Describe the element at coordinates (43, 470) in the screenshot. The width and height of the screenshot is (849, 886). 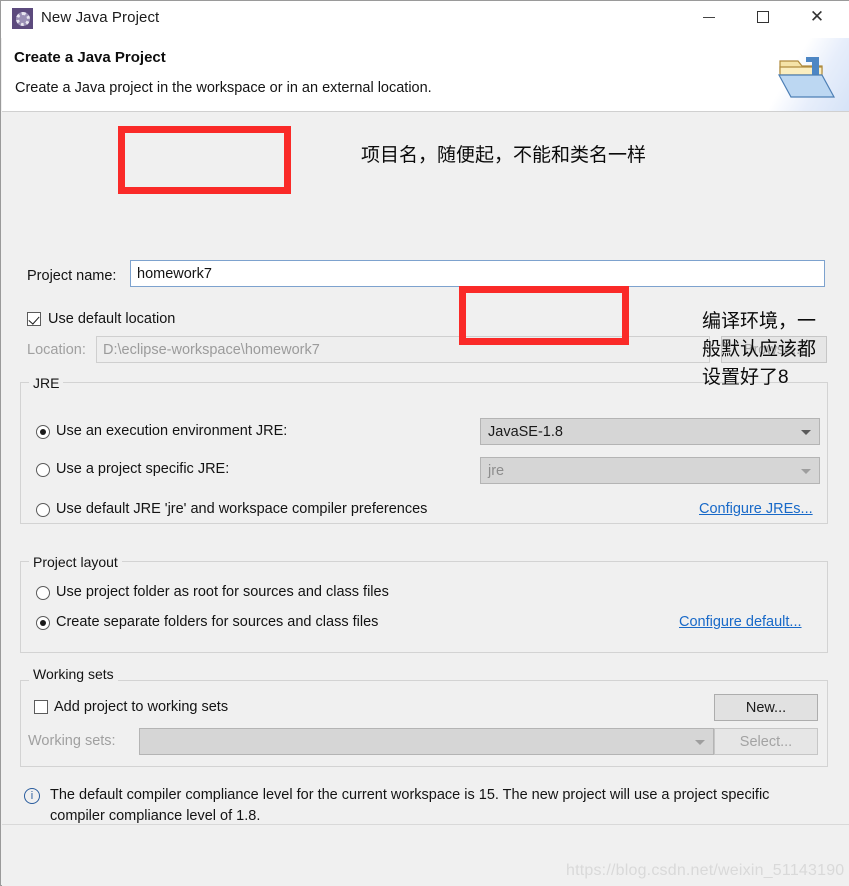
I see `radio-project-specific-jre` at that location.